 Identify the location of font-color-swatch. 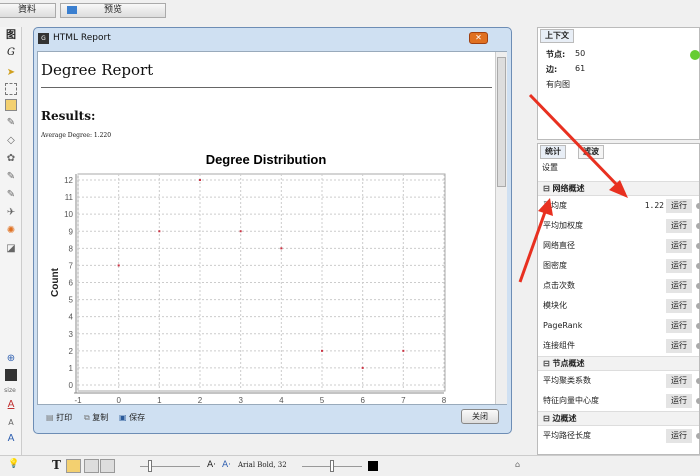
(373, 466).